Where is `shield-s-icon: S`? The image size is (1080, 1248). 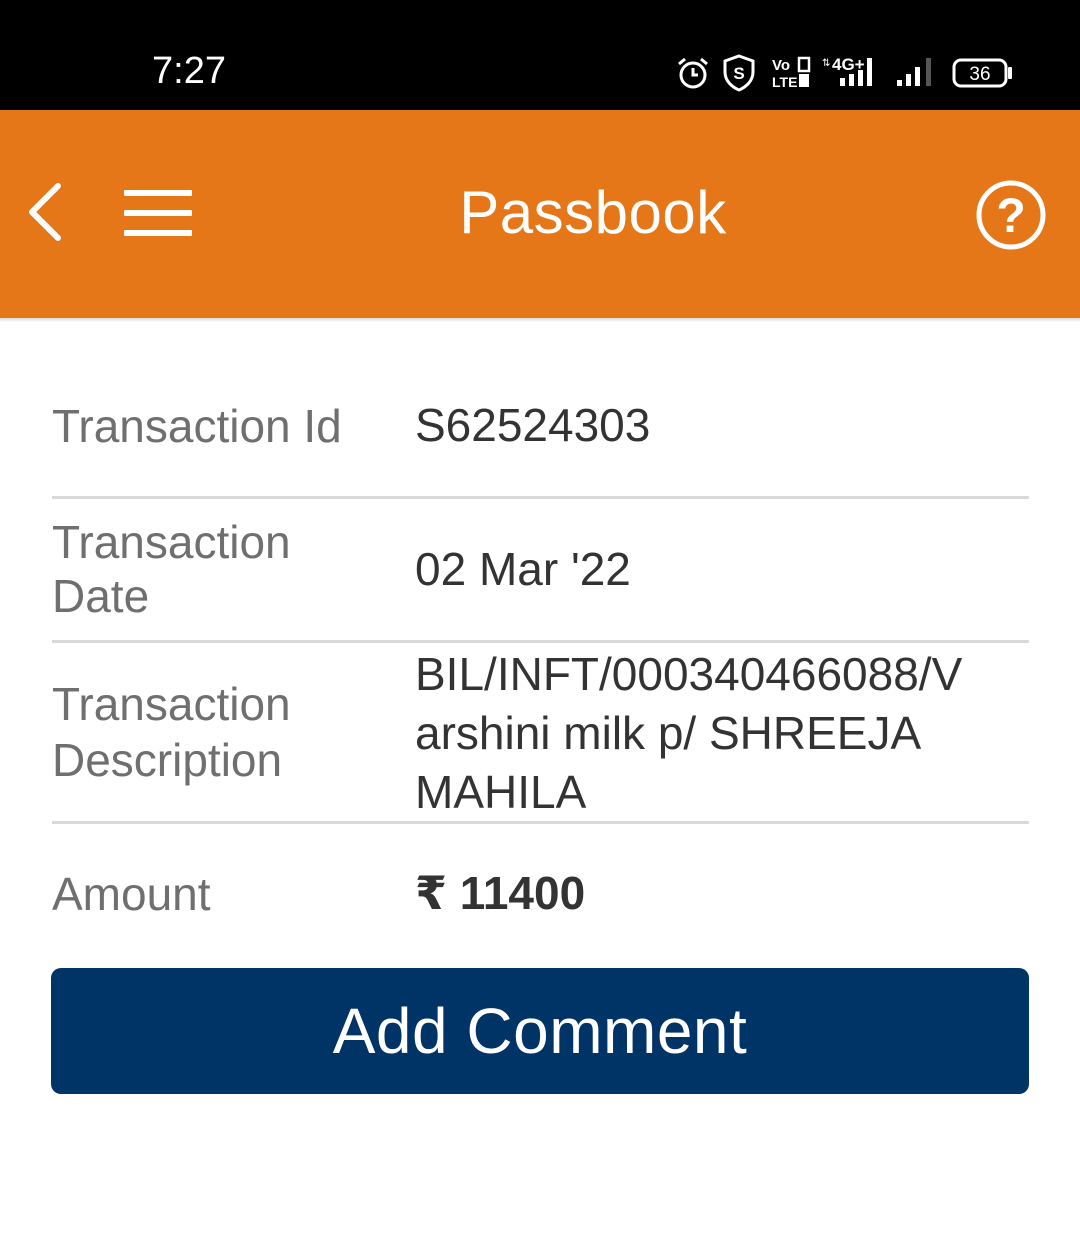 shield-s-icon: S is located at coordinates (739, 73).